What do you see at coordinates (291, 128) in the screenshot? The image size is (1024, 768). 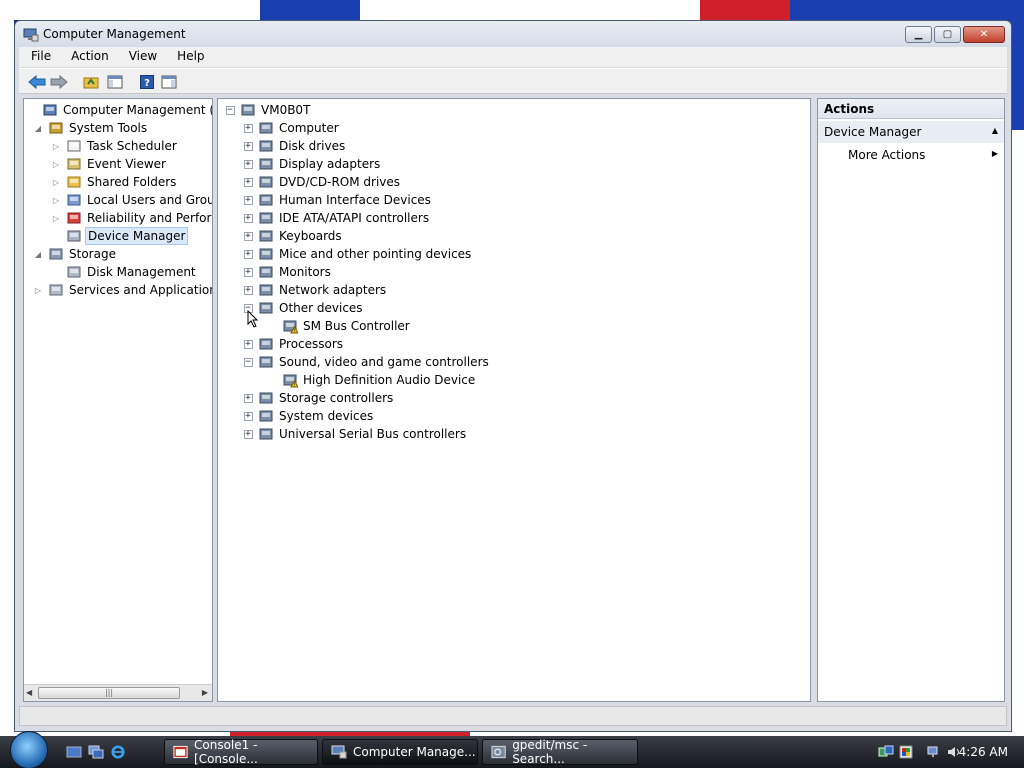 I see `device-category-computer: + Computer` at bounding box center [291, 128].